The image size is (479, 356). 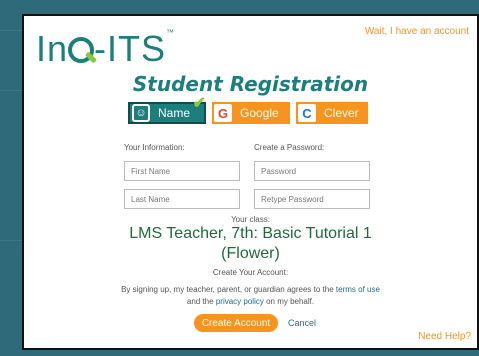 I want to click on trademark-symbol: ™, so click(x=171, y=32).